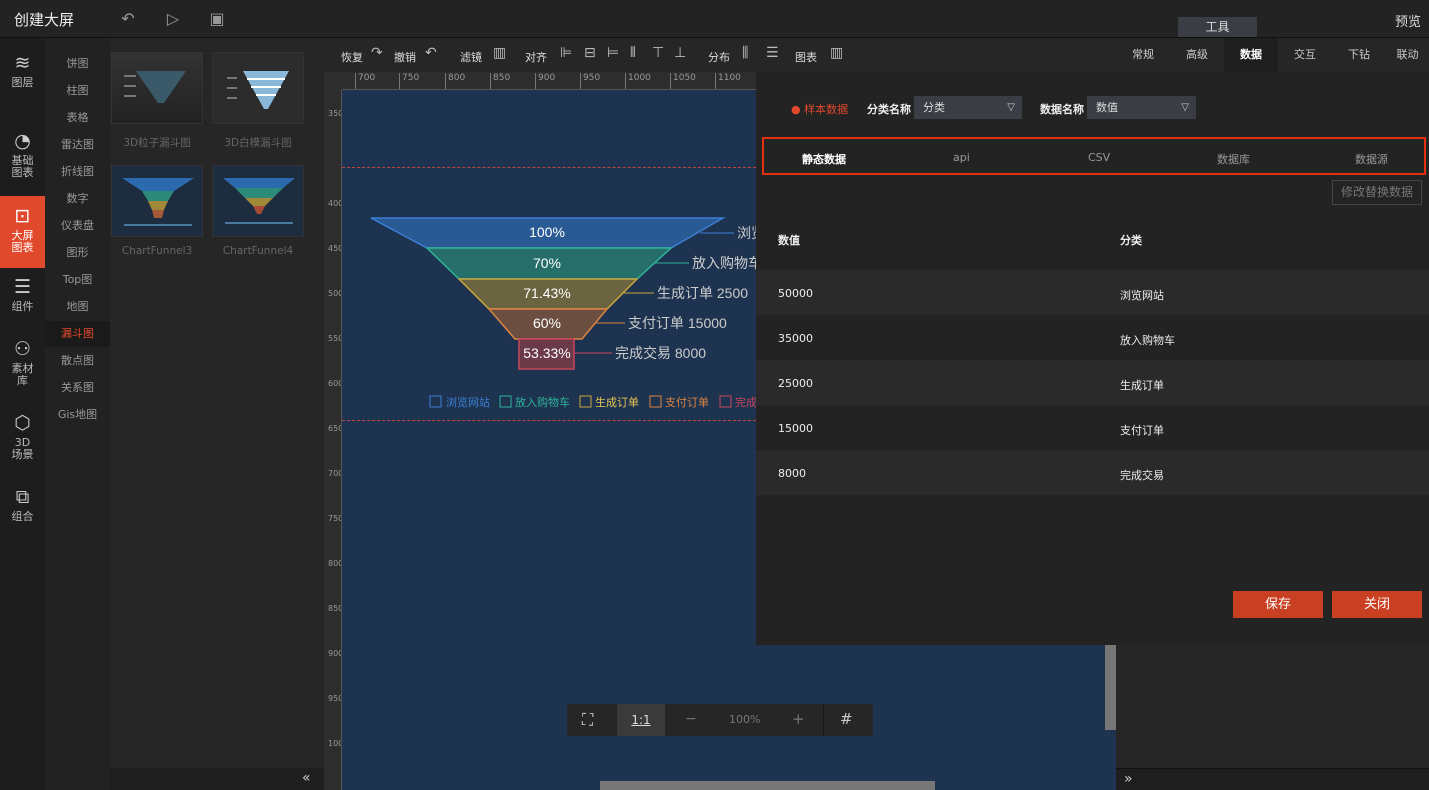 This screenshot has width=1429, height=790. What do you see at coordinates (590, 53) in the screenshot?
I see `align-center-icon: ⊟` at bounding box center [590, 53].